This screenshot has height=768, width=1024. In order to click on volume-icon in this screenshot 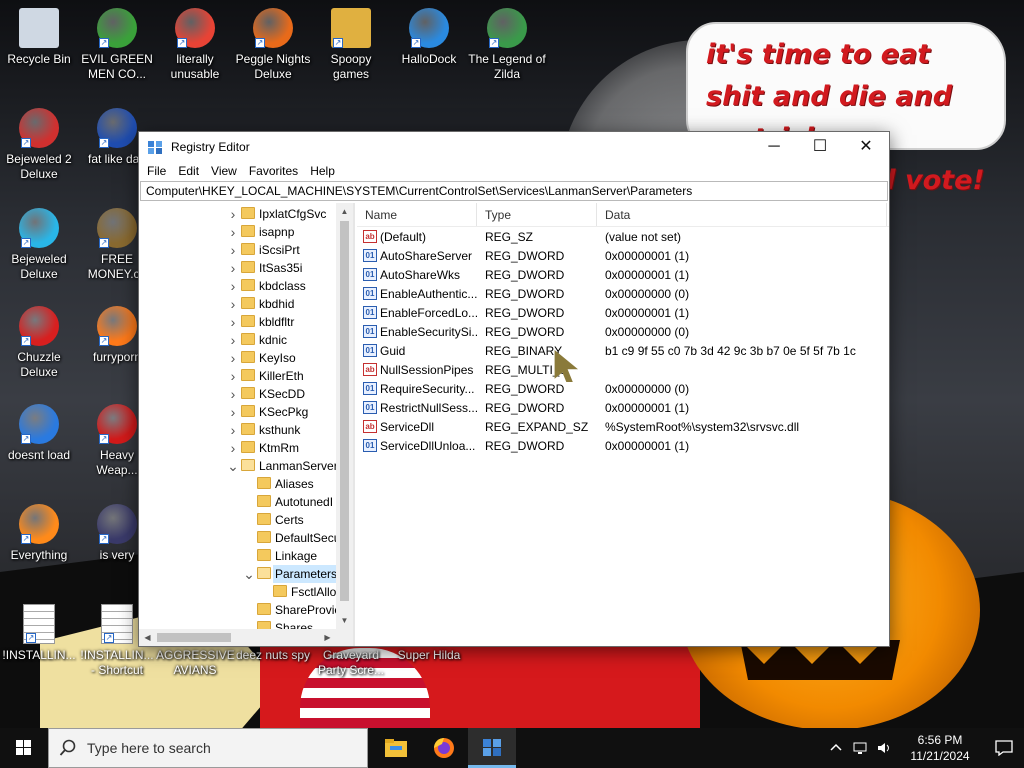, I will do `click(884, 748)`.